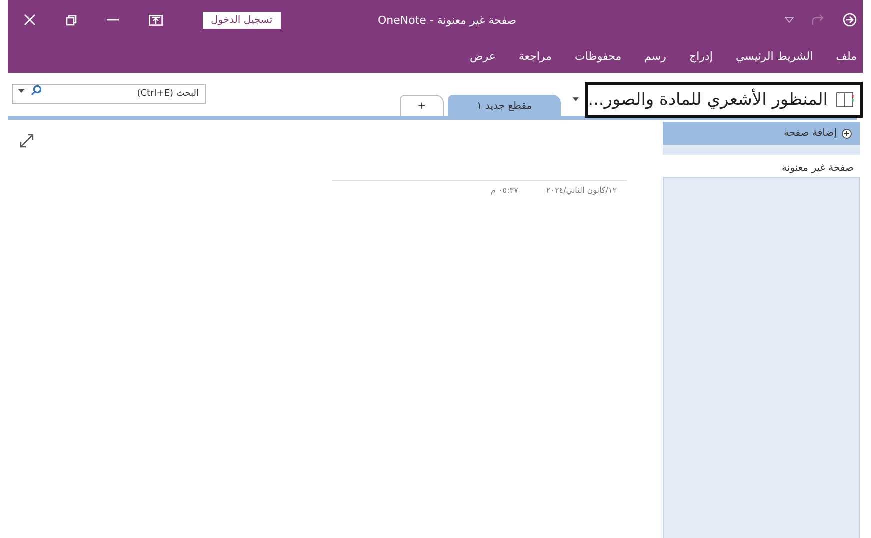 The width and height of the screenshot is (871, 538). What do you see at coordinates (505, 105) in the screenshot?
I see `section-tab: مقطع جديد ١` at bounding box center [505, 105].